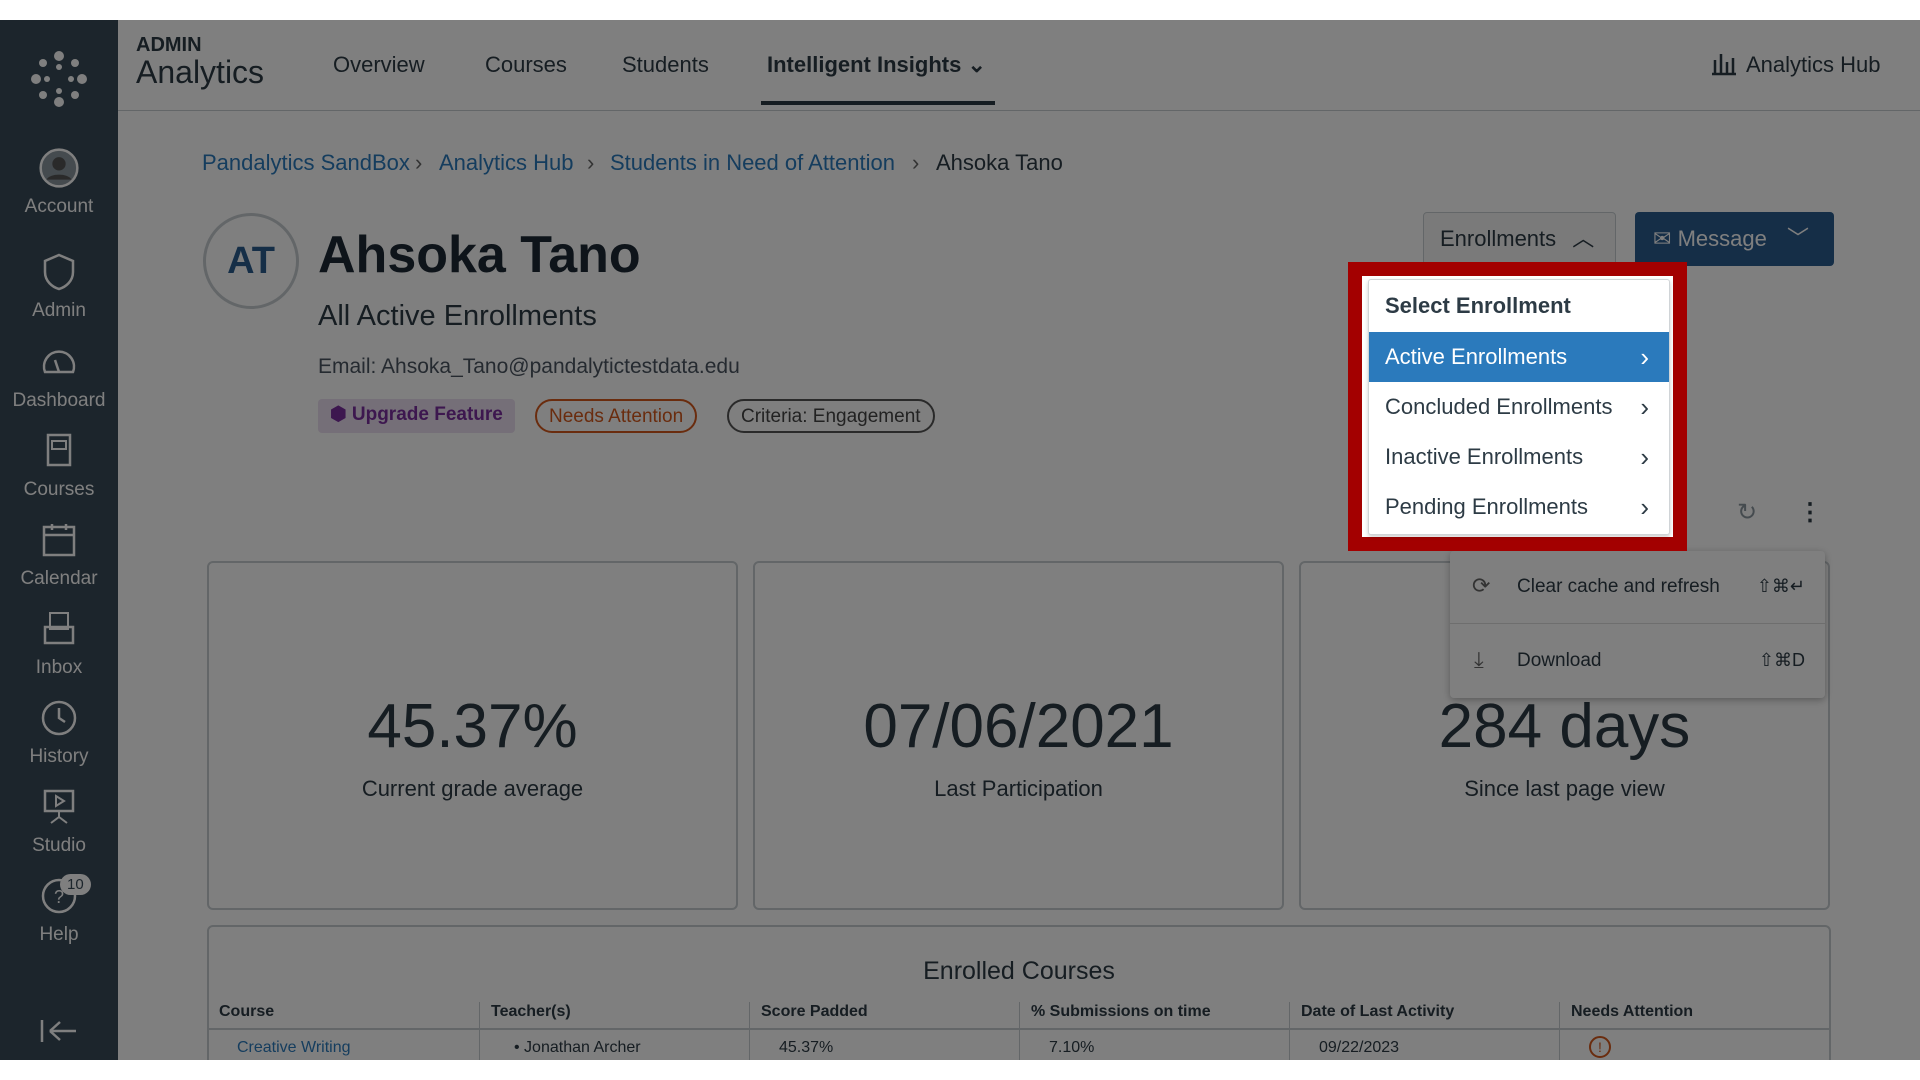  What do you see at coordinates (1484, 456) in the screenshot?
I see `menu-label: Inactive Enrollments` at bounding box center [1484, 456].